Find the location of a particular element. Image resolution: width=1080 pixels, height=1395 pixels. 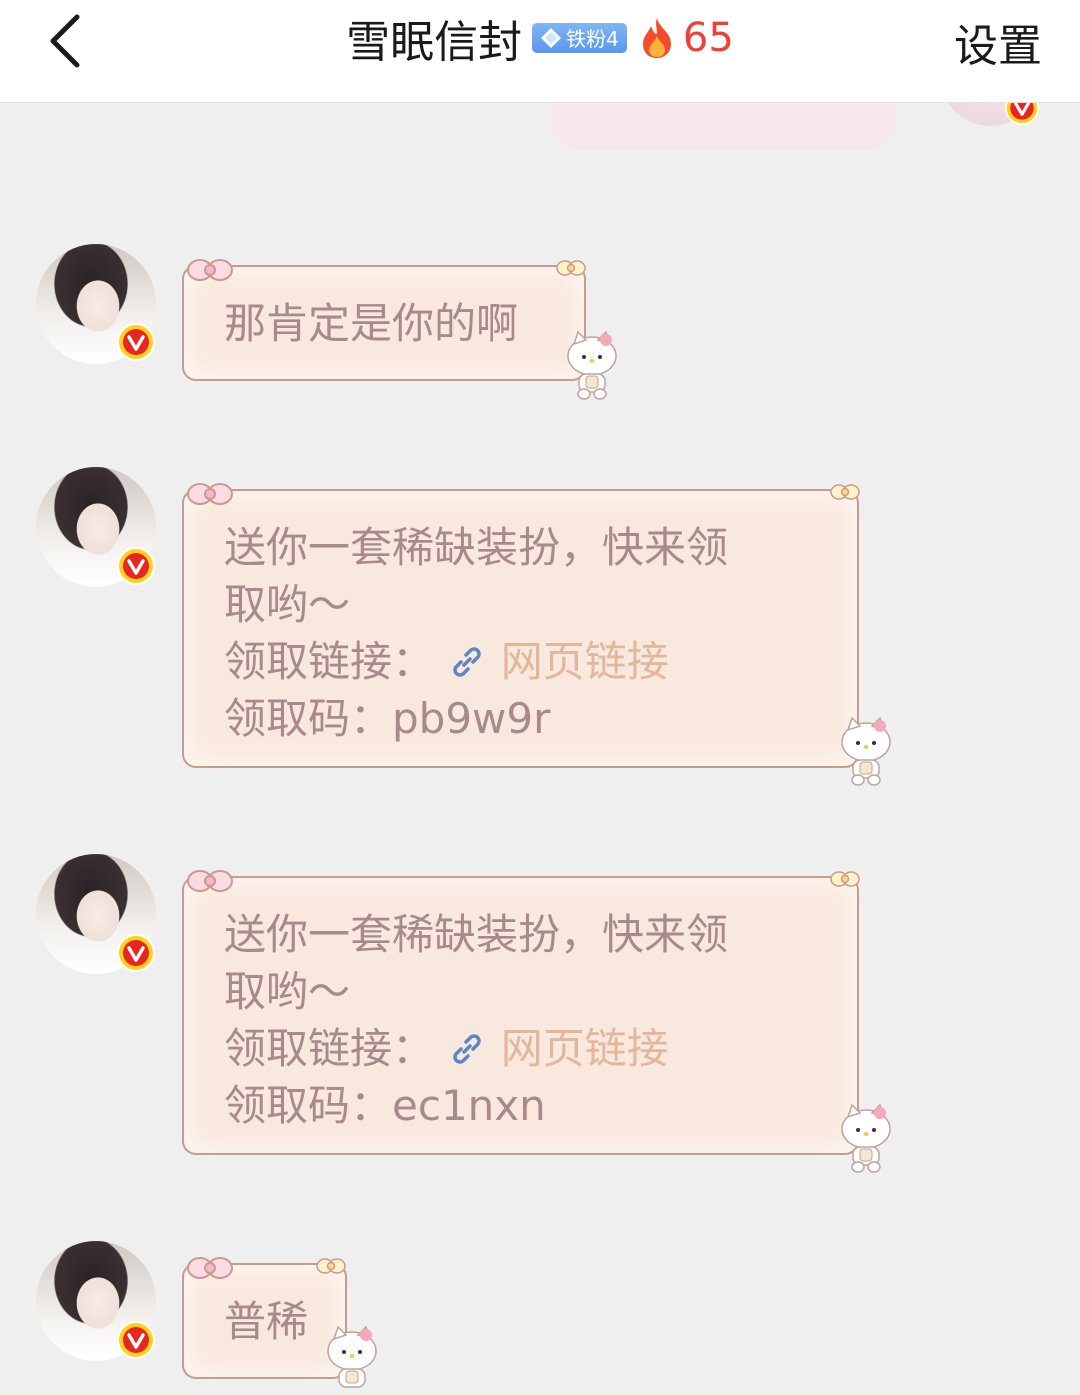

fire-icon is located at coordinates (656, 37).